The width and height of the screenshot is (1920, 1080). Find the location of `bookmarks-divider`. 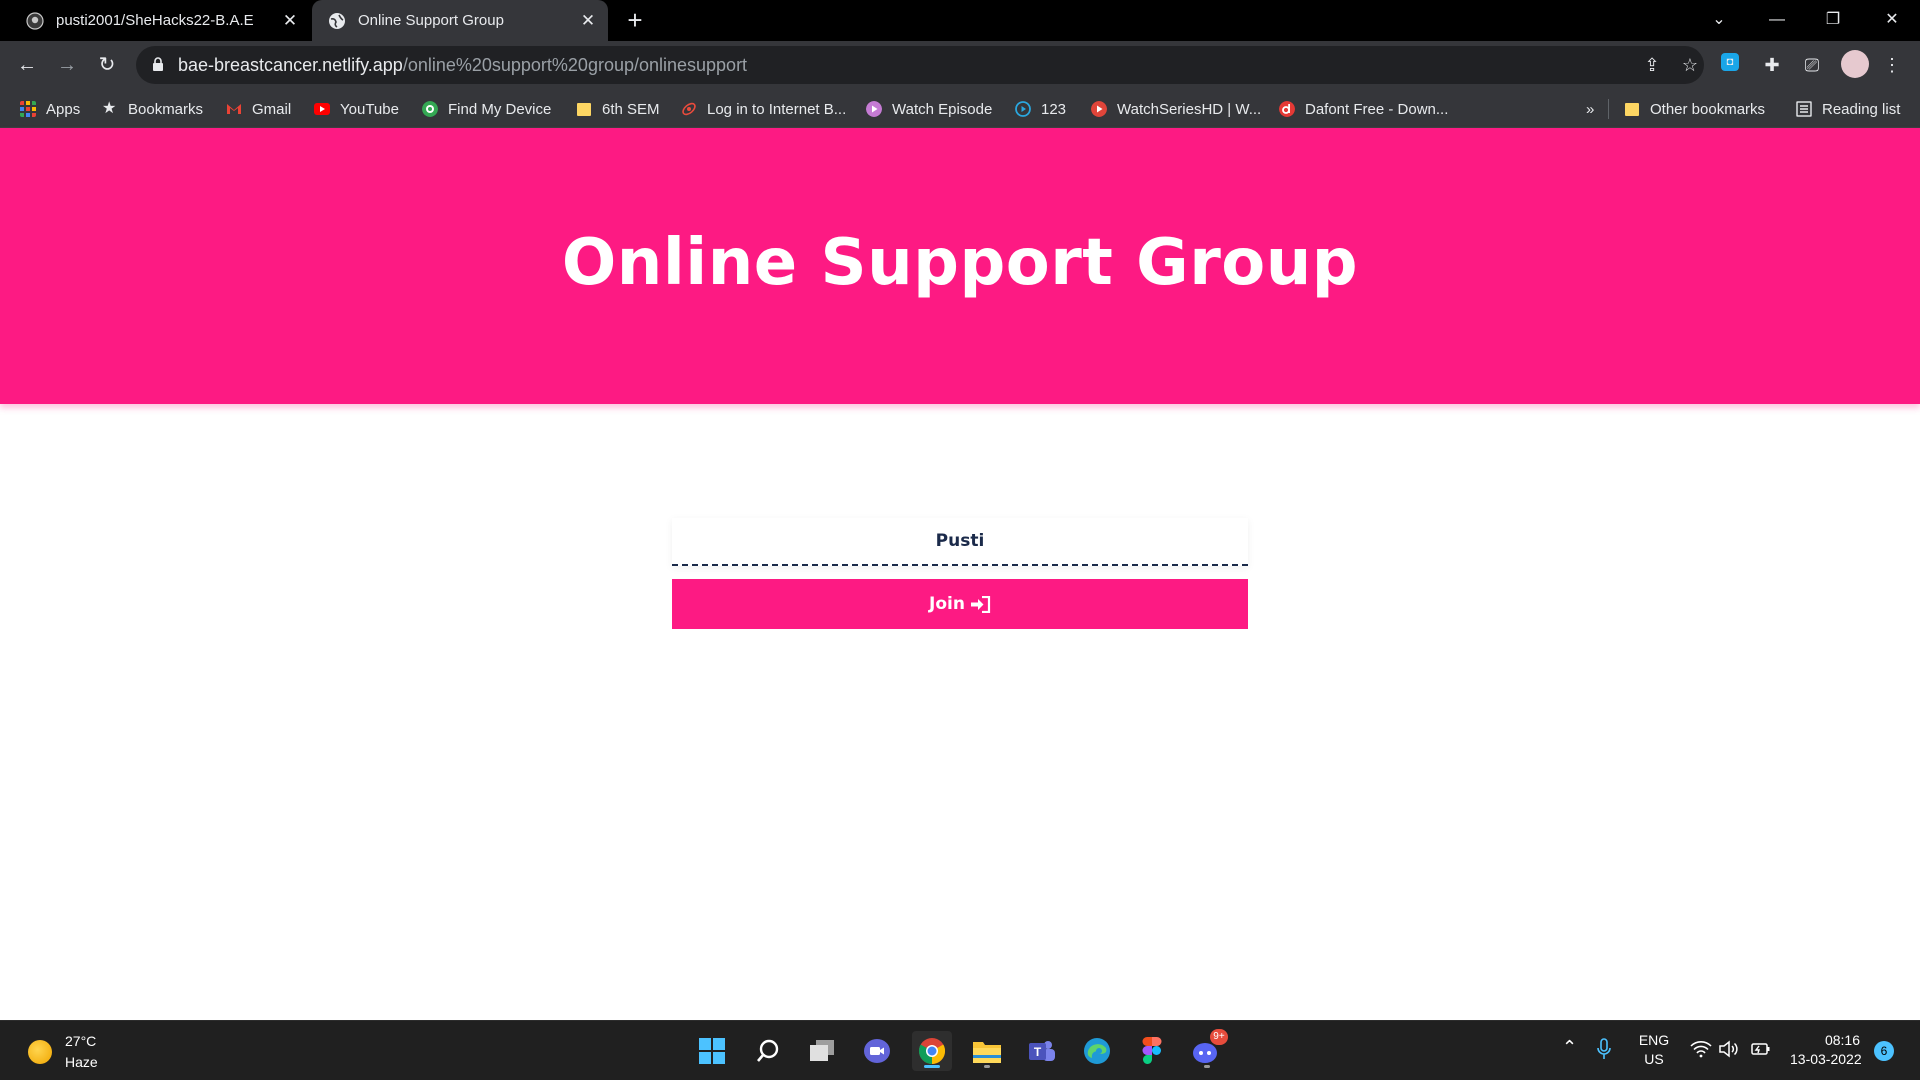

bookmarks-divider is located at coordinates (1608, 109).